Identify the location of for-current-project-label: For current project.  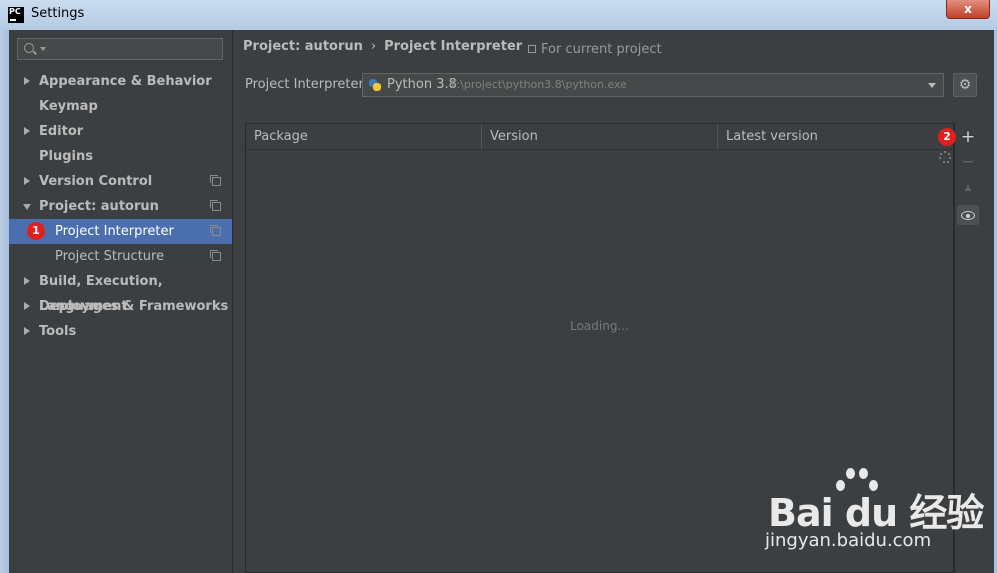
(601, 49).